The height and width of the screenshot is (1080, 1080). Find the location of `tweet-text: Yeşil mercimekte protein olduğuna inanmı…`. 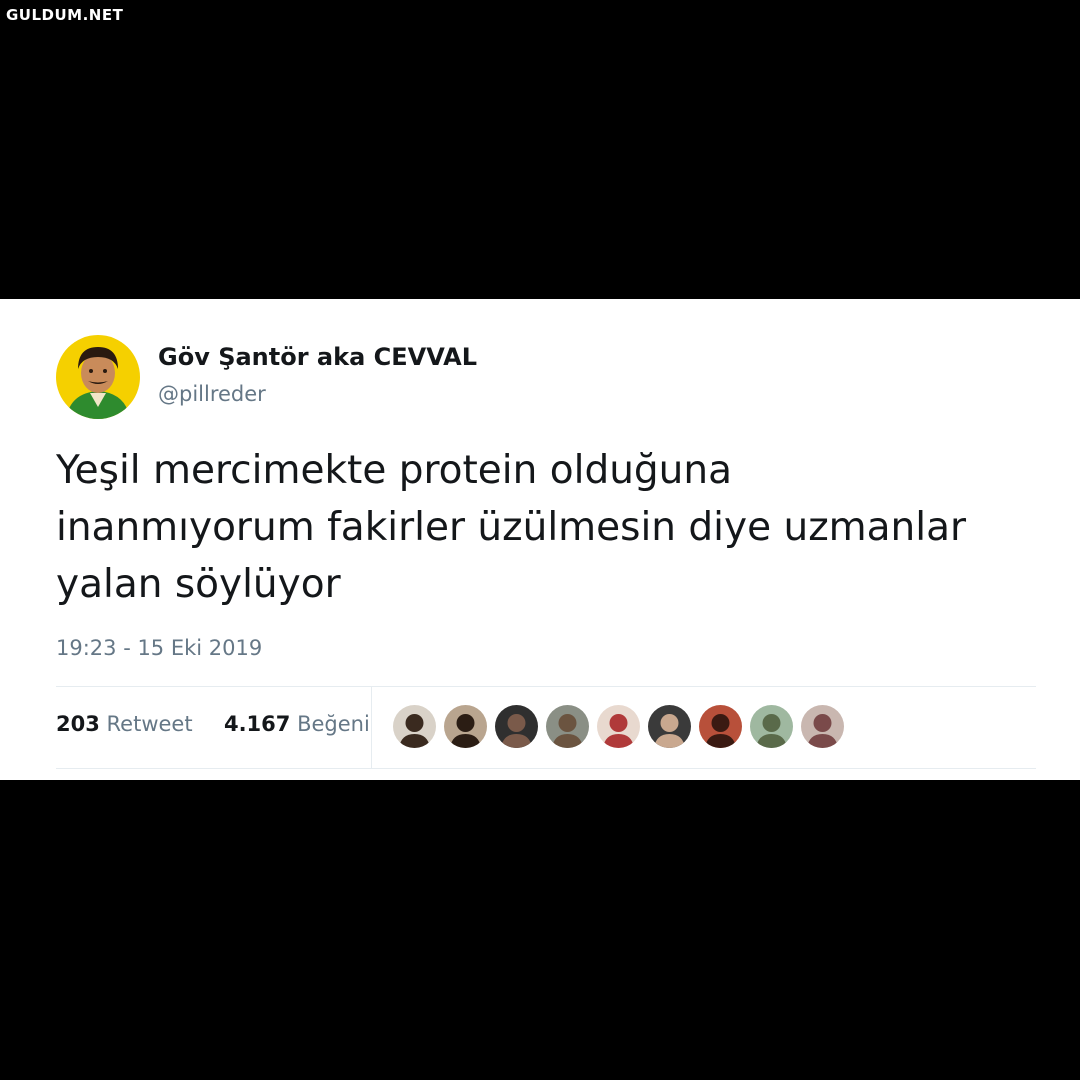

tweet-text: Yeşil mercimekte protein olduğuna inanmı… is located at coordinates (511, 527).